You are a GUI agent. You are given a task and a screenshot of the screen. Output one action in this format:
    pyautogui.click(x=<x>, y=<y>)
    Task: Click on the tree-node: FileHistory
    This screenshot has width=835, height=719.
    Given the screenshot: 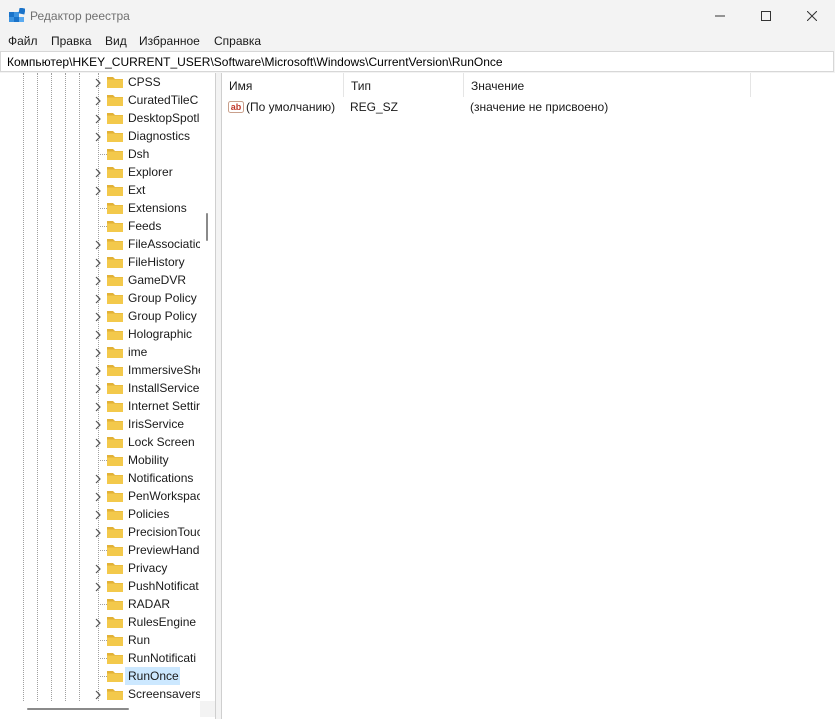 What is the action you would take?
    pyautogui.click(x=148, y=262)
    